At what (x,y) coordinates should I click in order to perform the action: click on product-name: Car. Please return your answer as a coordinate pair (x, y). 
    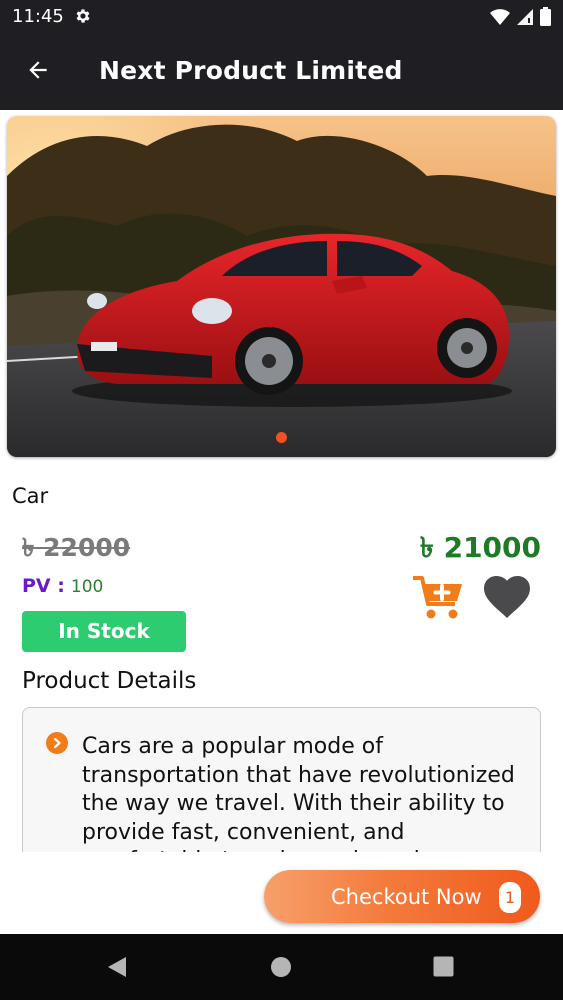
    Looking at the image, I should click on (30, 496).